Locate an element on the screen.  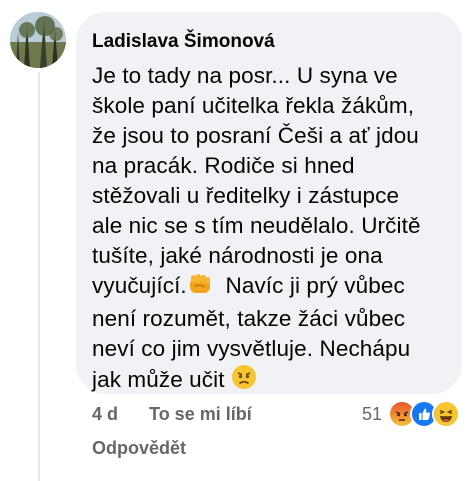
comment-line-with-emoji: vyučující. Navíc ji prý vůbec is located at coordinates (269, 287).